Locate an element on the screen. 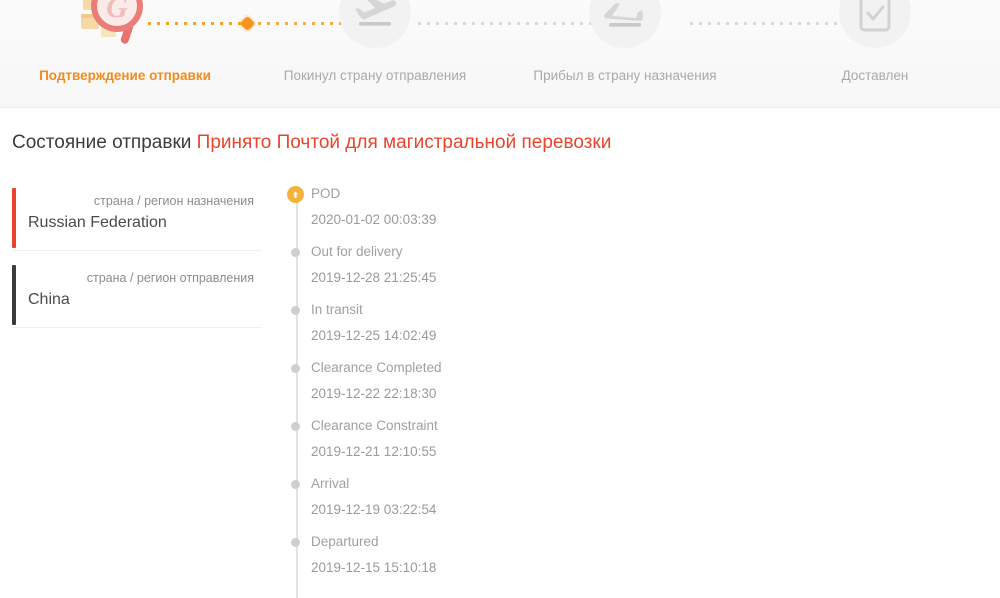 The image size is (1000, 598). progress-step-shipment-confirmed: Order Tracking G Подтверждение is located at coordinates (125, 53).